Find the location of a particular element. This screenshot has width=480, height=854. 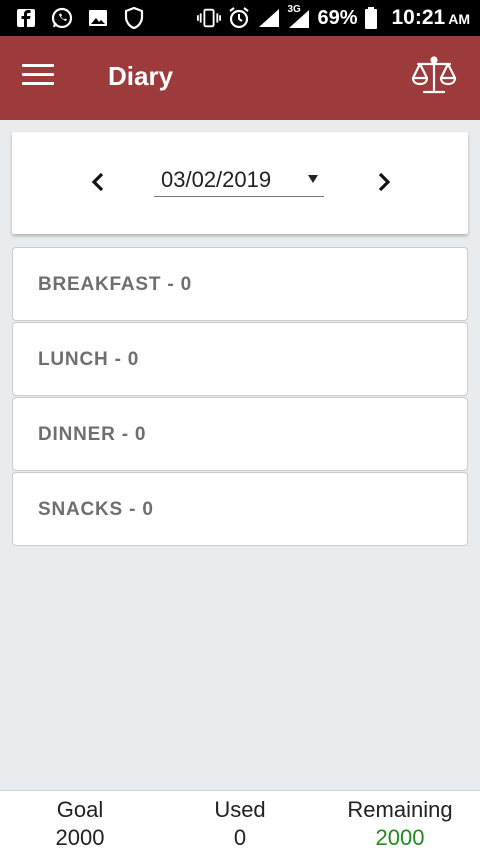

next-day-chevron-icon is located at coordinates (384, 182).